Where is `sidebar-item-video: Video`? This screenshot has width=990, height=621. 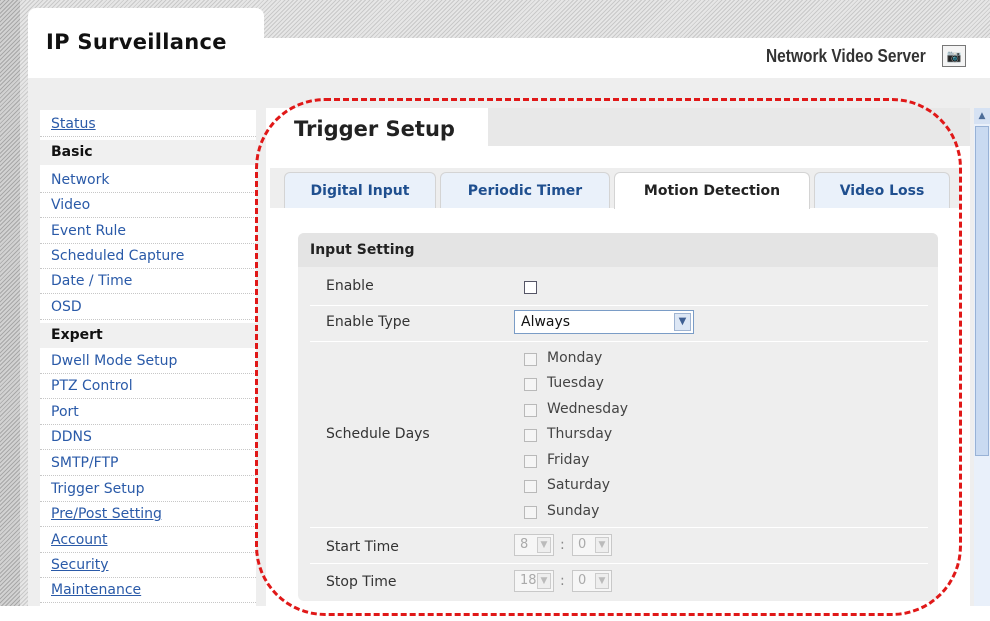
sidebar-item-video: Video is located at coordinates (148, 205).